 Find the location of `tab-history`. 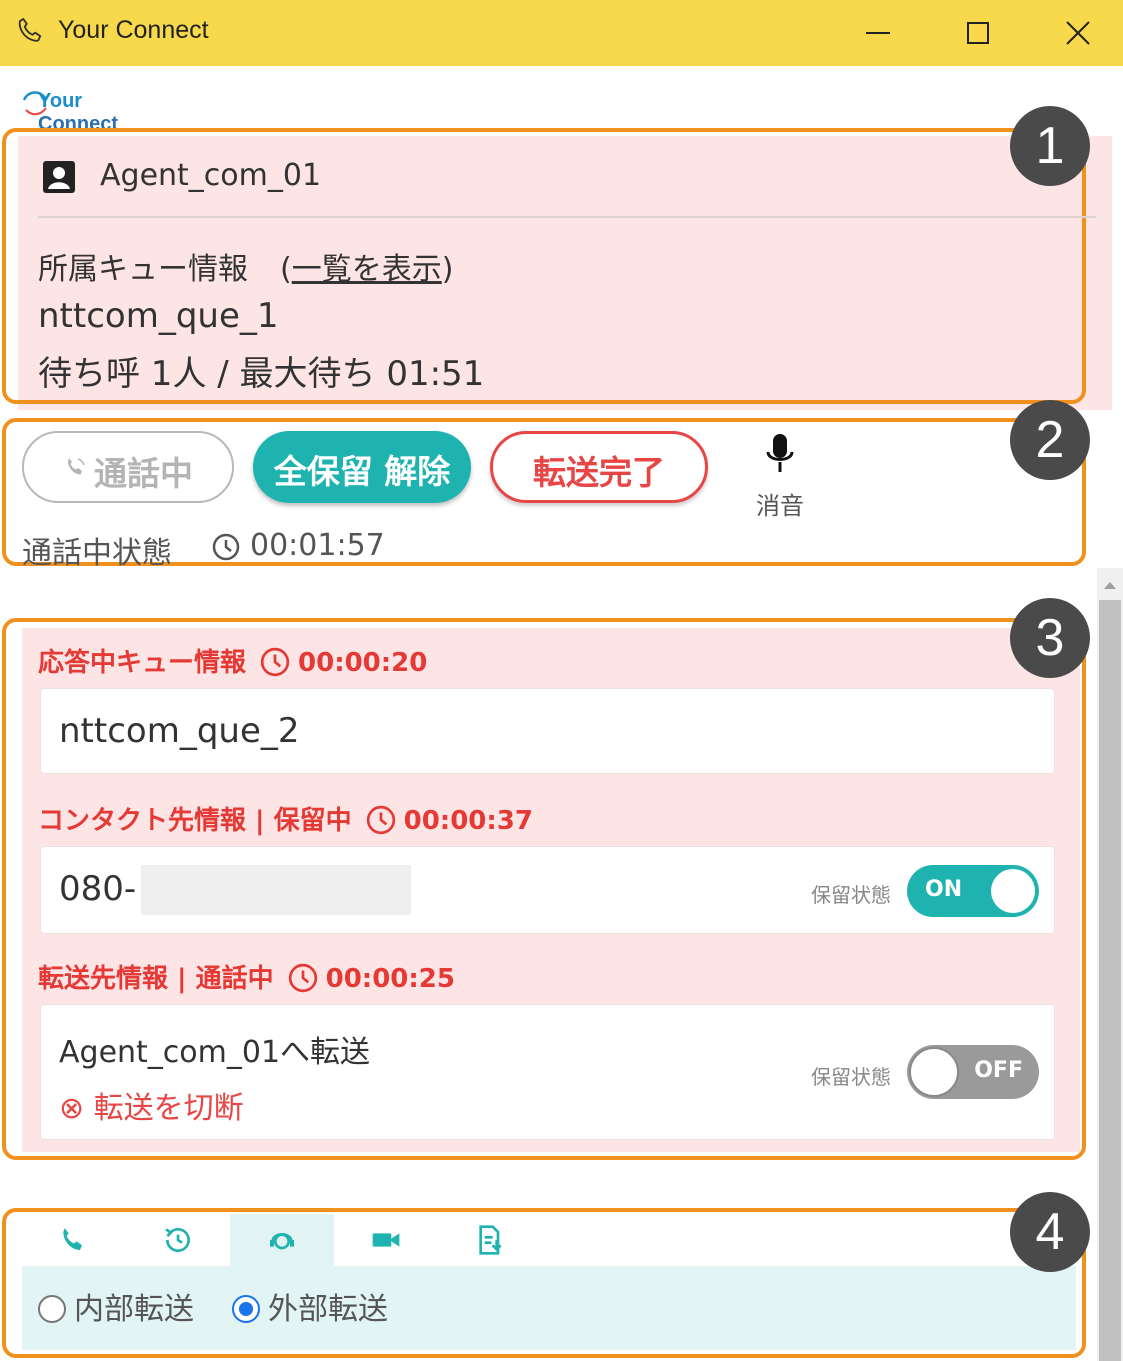

tab-history is located at coordinates (178, 1240).